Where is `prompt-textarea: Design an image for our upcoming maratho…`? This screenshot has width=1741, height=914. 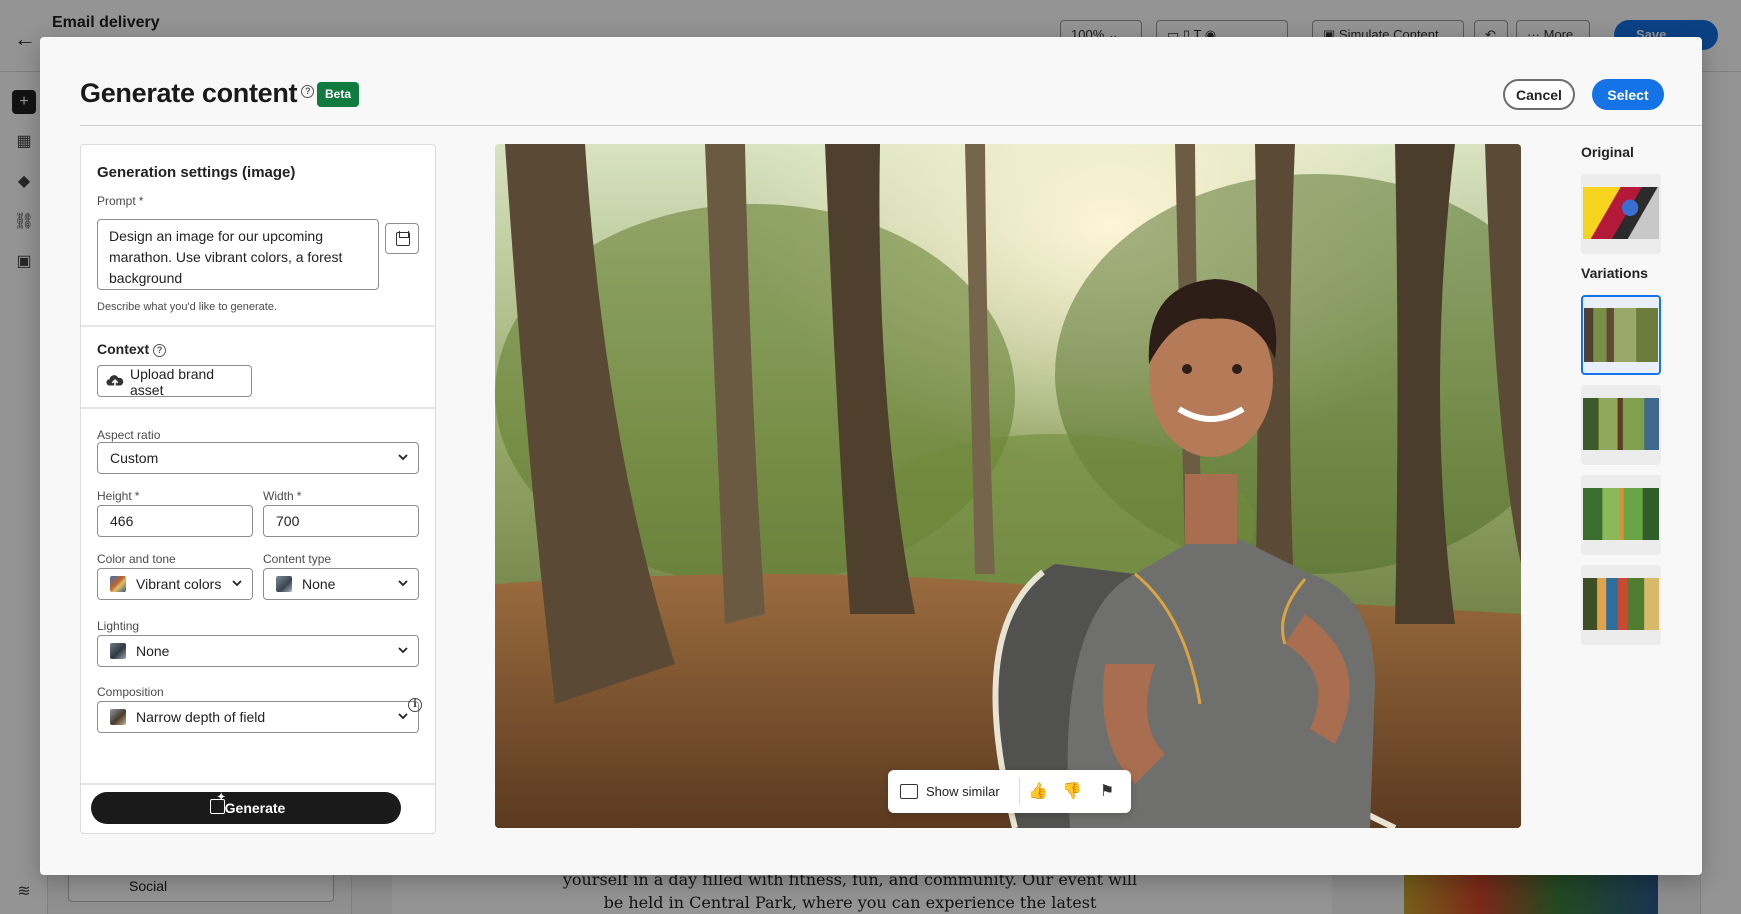 prompt-textarea: Design an image for our upcoming maratho… is located at coordinates (238, 254).